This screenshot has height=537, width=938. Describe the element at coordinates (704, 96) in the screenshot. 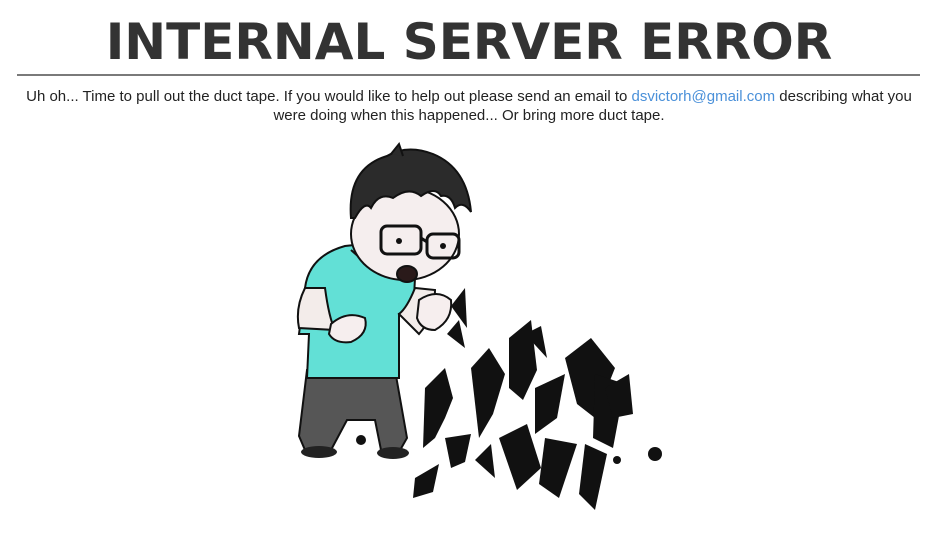

I see `email-link: dsvictorh@gmail.com` at that location.